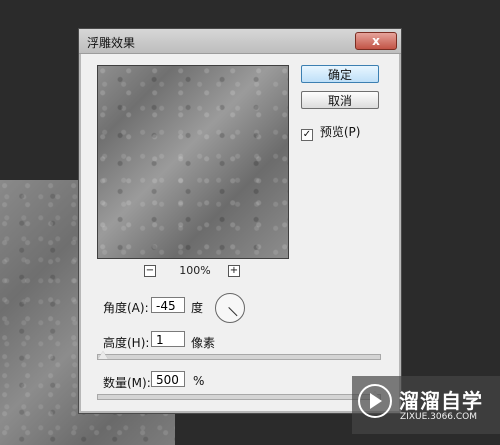 This screenshot has width=500, height=445. I want to click on zoom-level: 100%, so click(195, 270).